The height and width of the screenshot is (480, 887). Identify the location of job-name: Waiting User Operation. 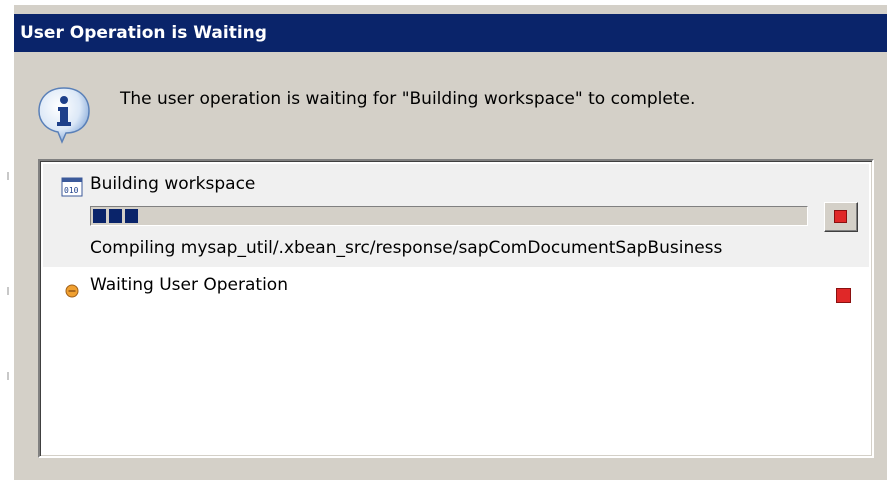
(189, 285).